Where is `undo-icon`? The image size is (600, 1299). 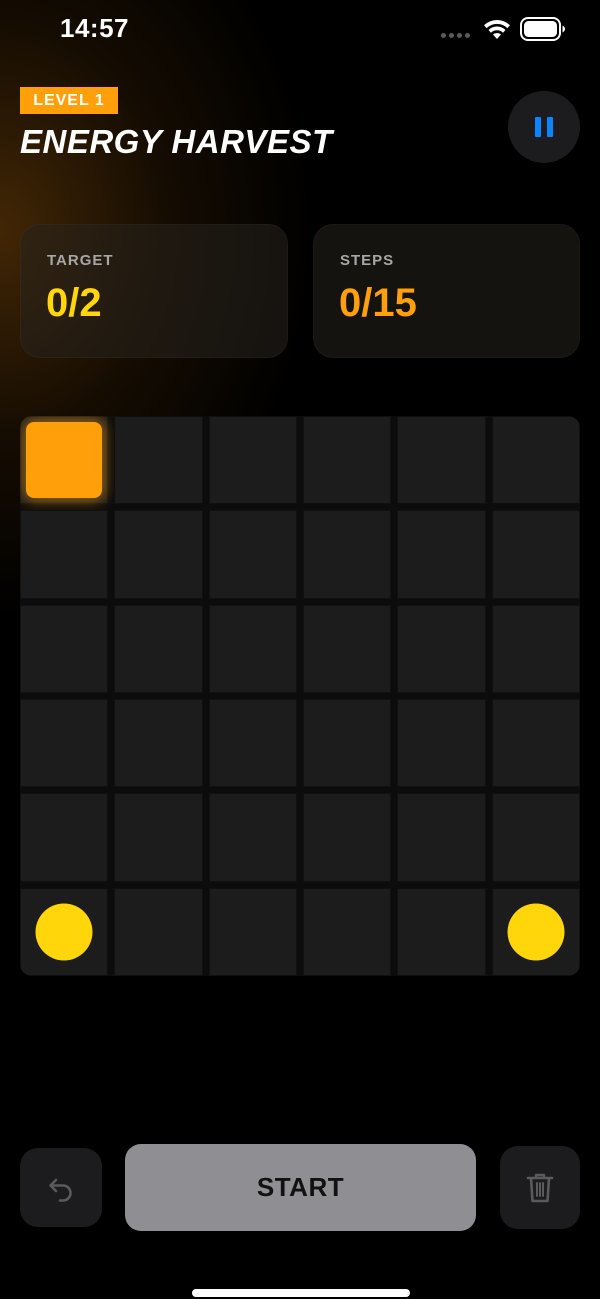 undo-icon is located at coordinates (60, 1190).